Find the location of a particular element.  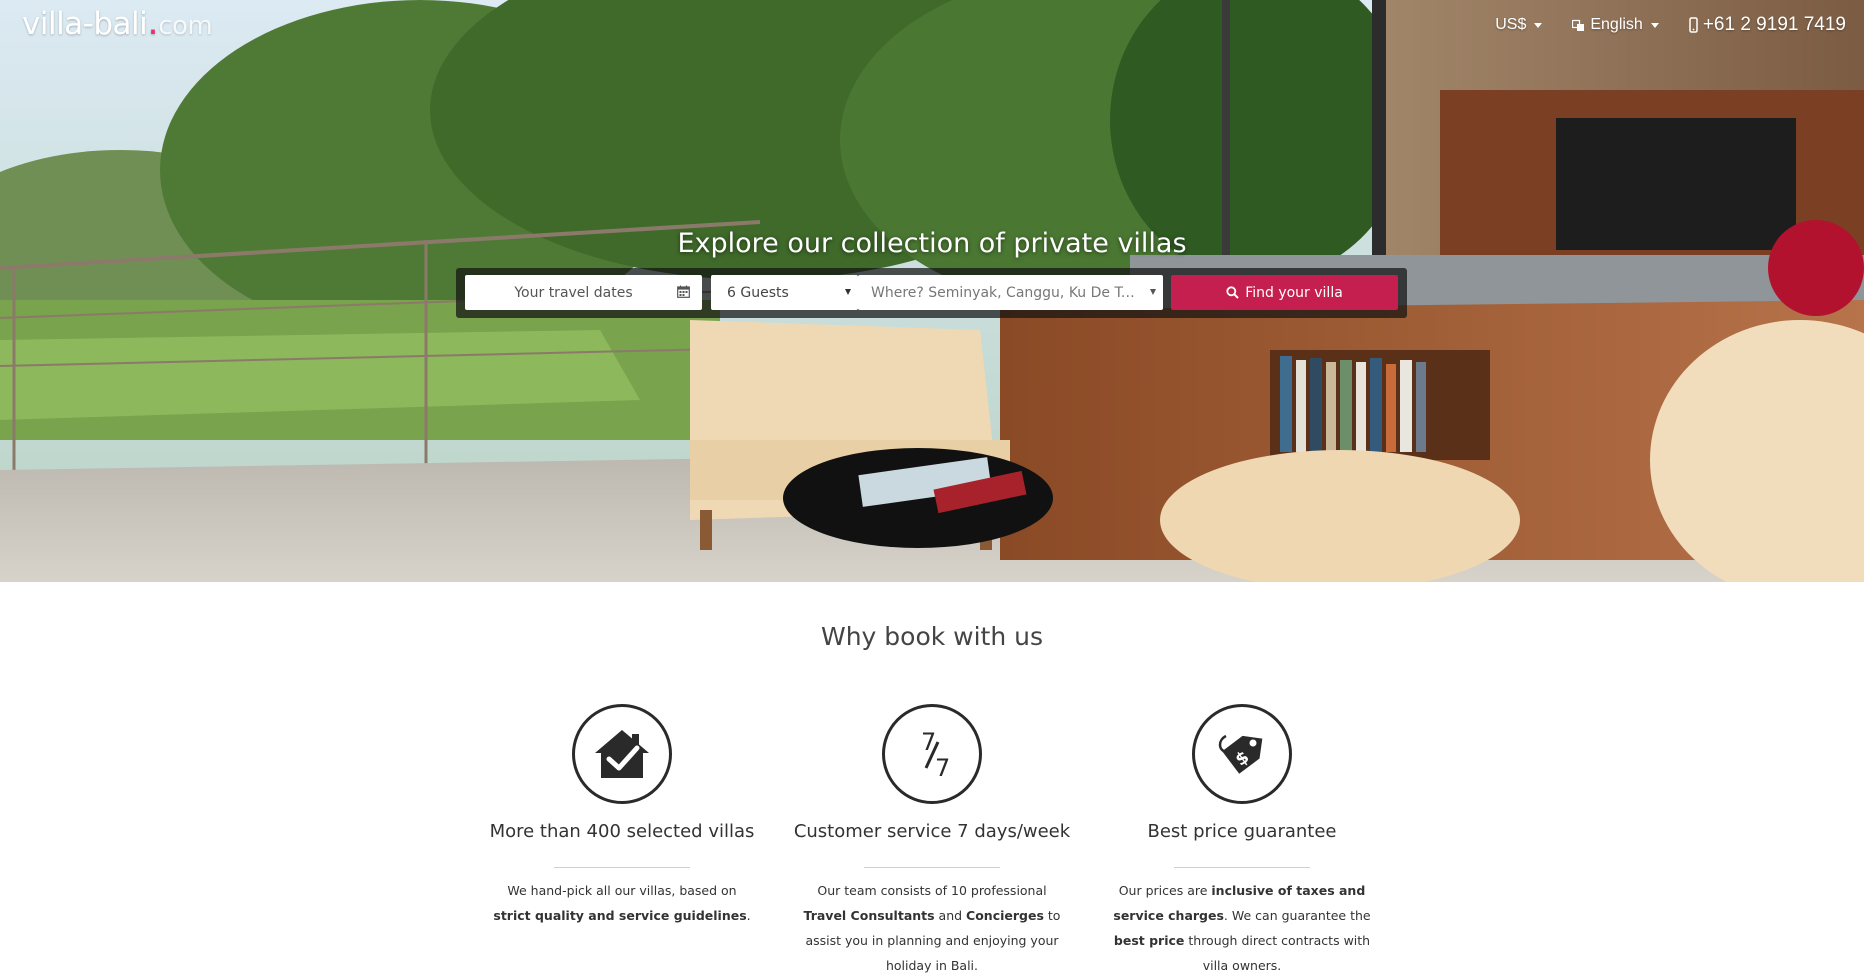

phone-link: +61 2 9191 7419 is located at coordinates (1767, 25).